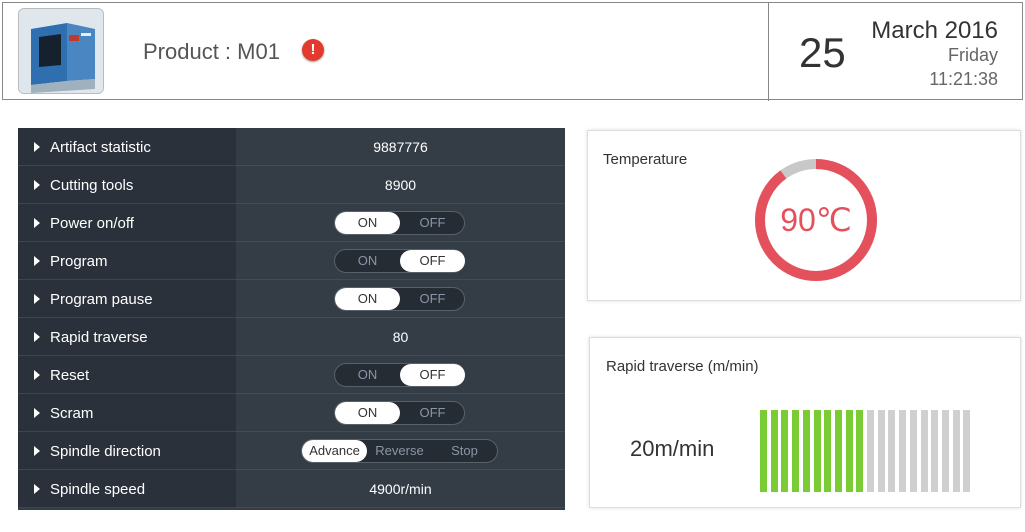 This screenshot has height=532, width=1025. Describe the element at coordinates (682, 366) in the screenshot. I see `rapid-traverse-title: Rapid traverse (m/min)` at that location.